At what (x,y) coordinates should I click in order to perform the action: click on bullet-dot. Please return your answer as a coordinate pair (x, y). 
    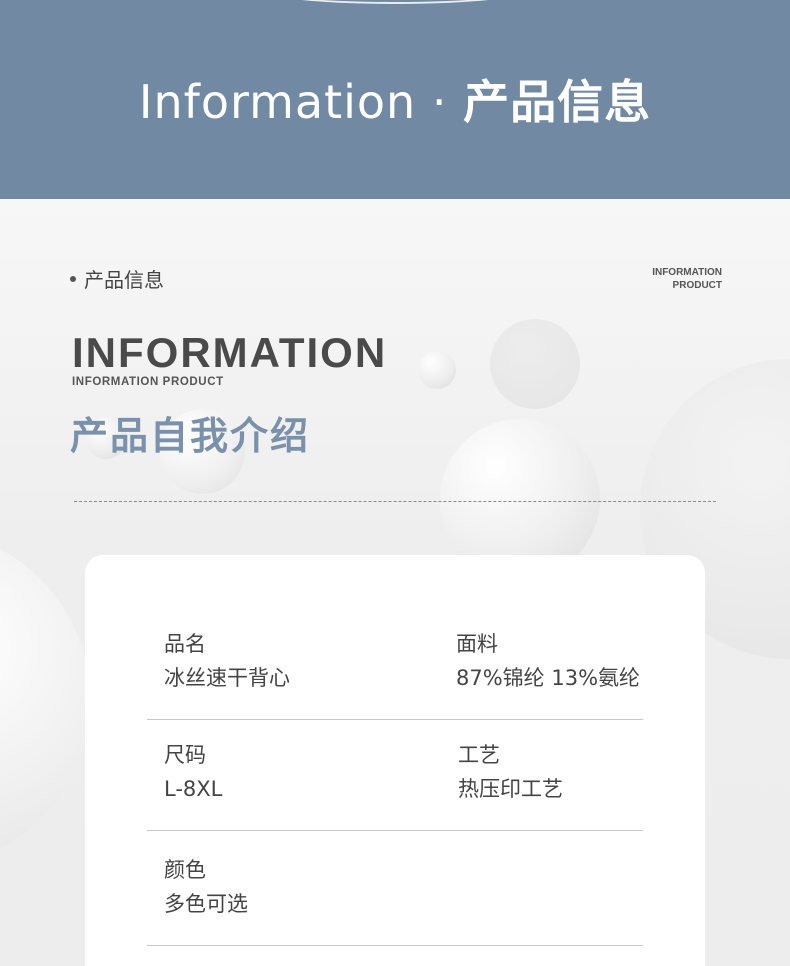
    Looking at the image, I should click on (73, 279).